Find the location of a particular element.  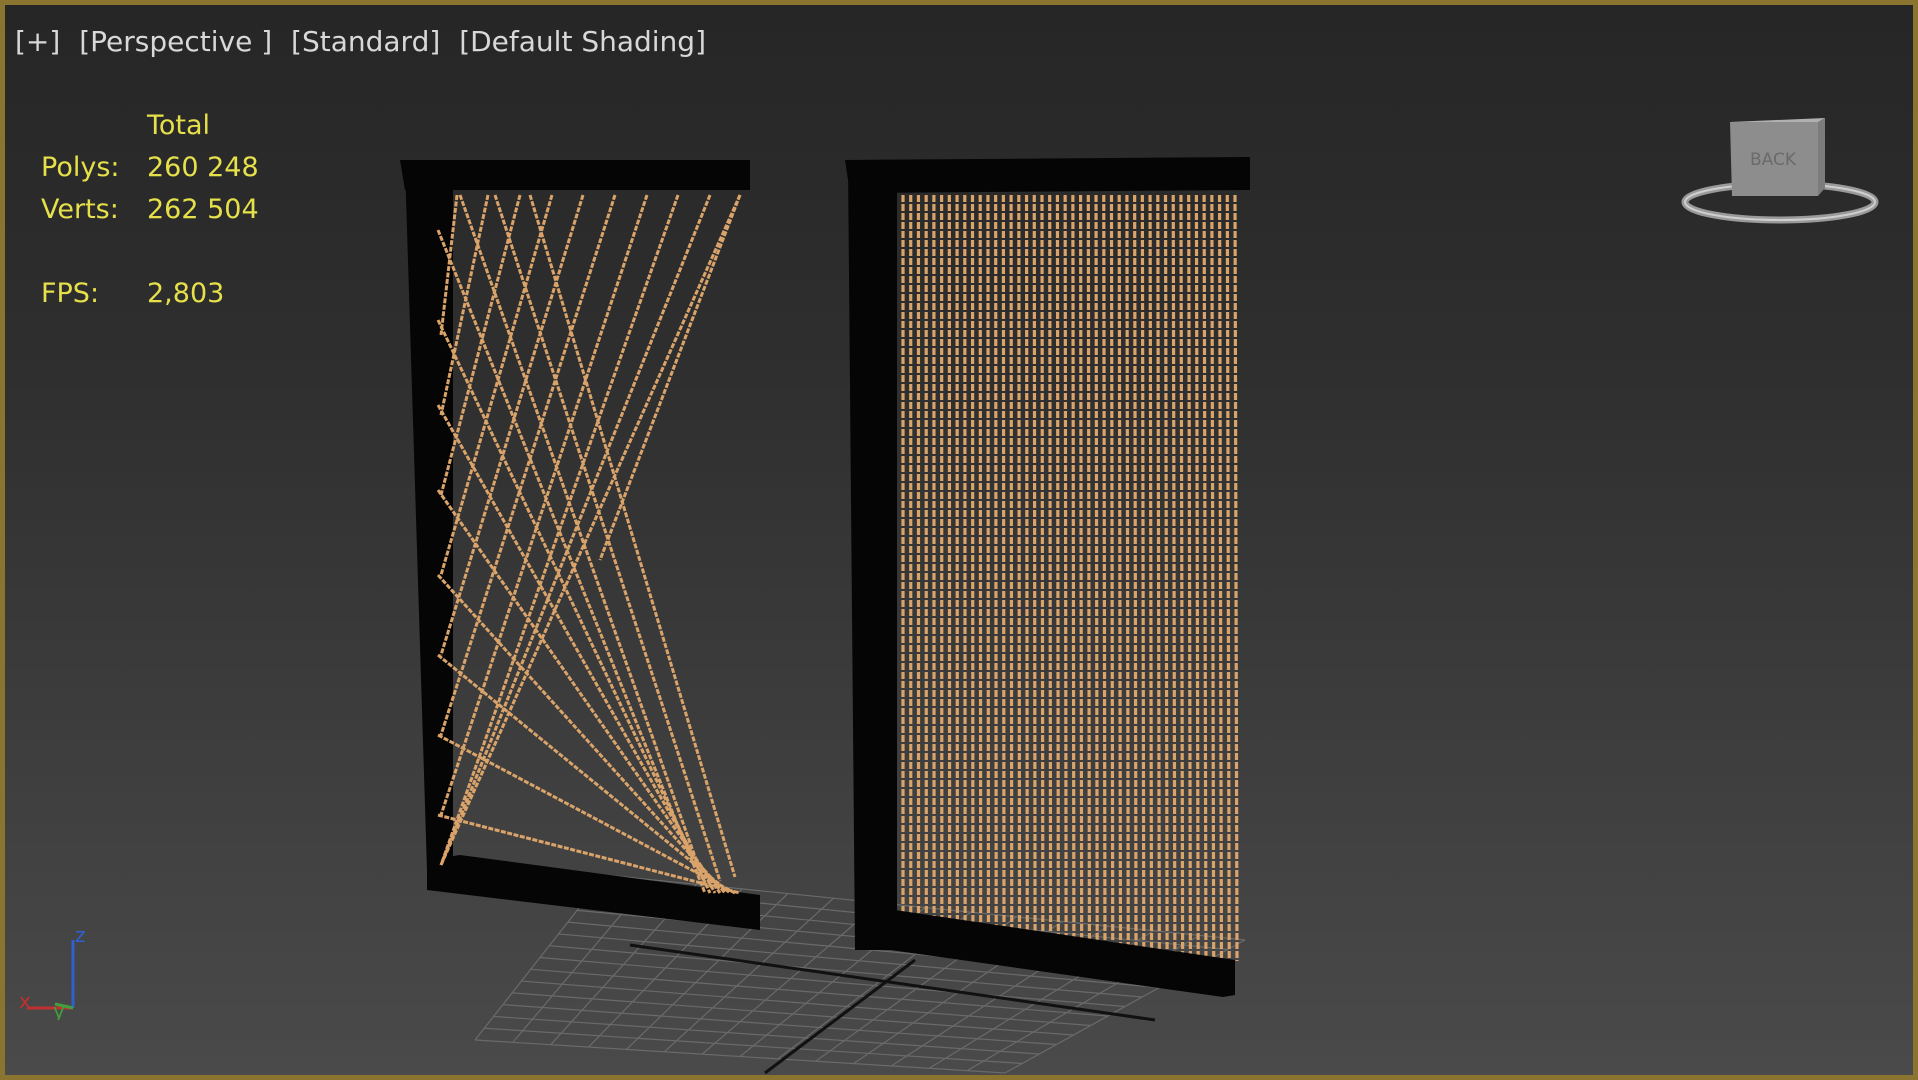

left-diagonal-ropes is located at coordinates (589, 544).